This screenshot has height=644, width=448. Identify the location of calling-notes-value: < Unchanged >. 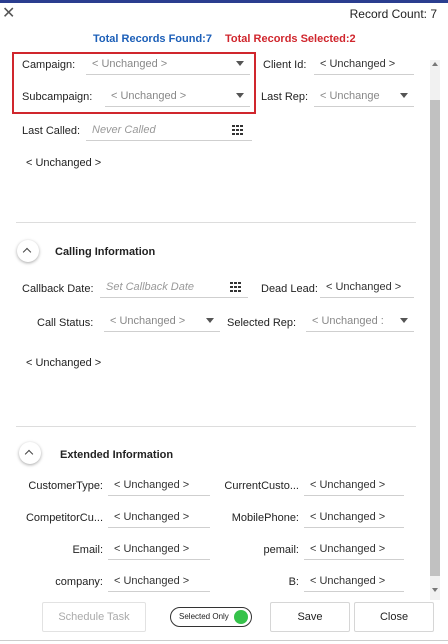
(63, 363).